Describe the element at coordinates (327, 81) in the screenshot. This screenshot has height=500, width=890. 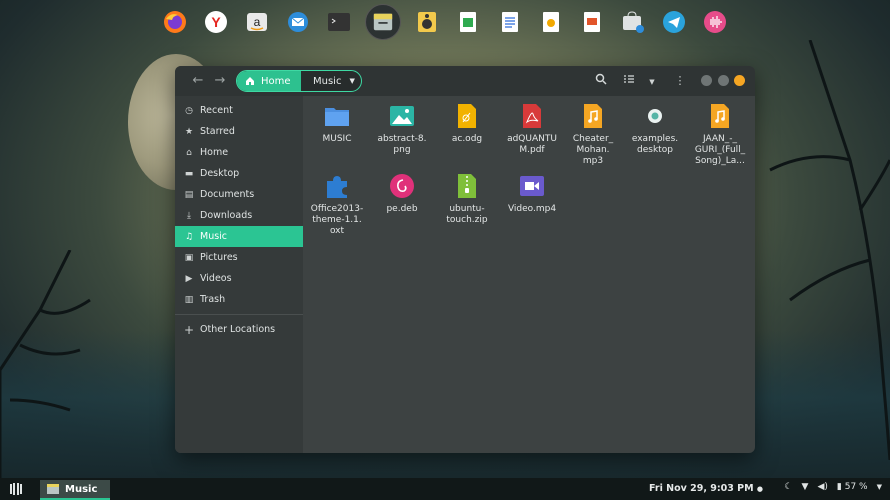
I see `path-current-label: Music` at that location.